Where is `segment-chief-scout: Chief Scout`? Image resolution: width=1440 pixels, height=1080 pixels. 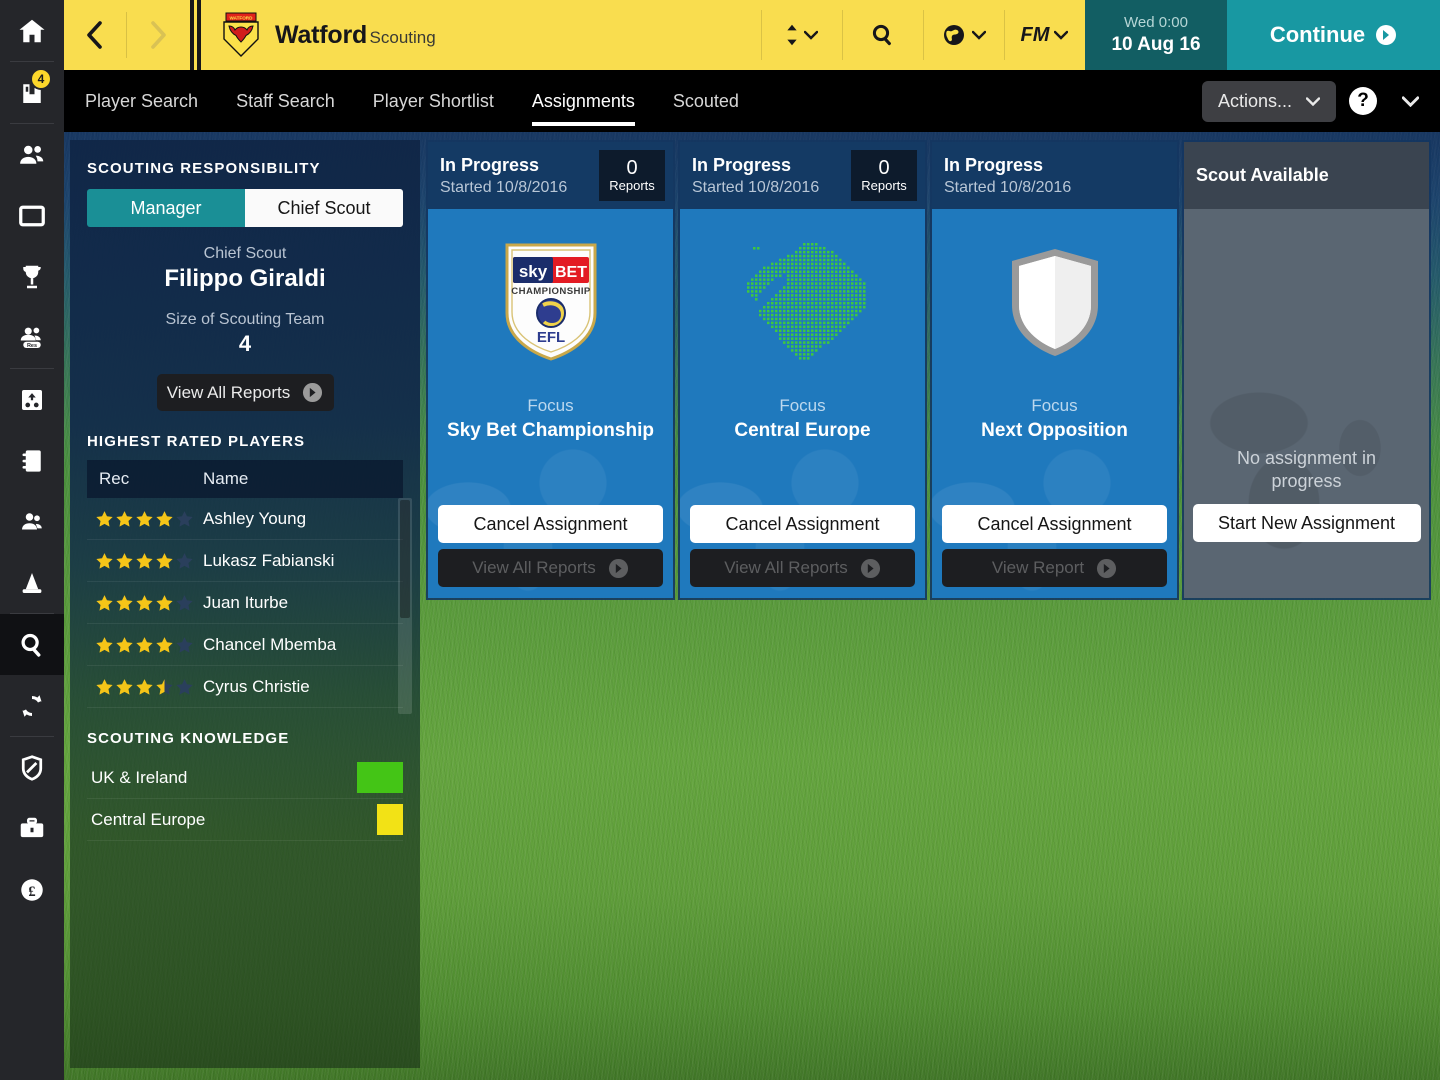 segment-chief-scout: Chief Scout is located at coordinates (324, 208).